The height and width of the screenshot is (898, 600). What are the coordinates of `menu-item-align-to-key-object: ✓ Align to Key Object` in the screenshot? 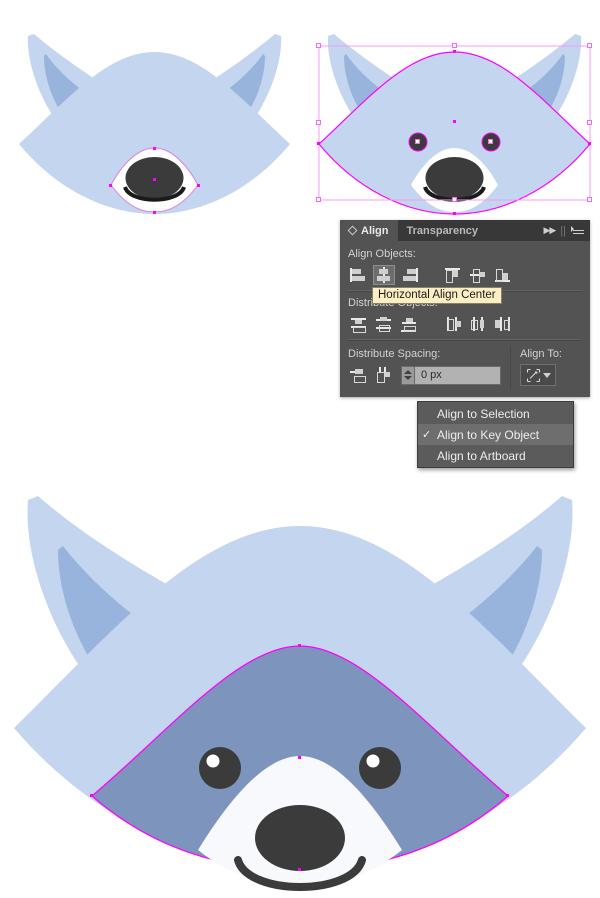 It's located at (495, 434).